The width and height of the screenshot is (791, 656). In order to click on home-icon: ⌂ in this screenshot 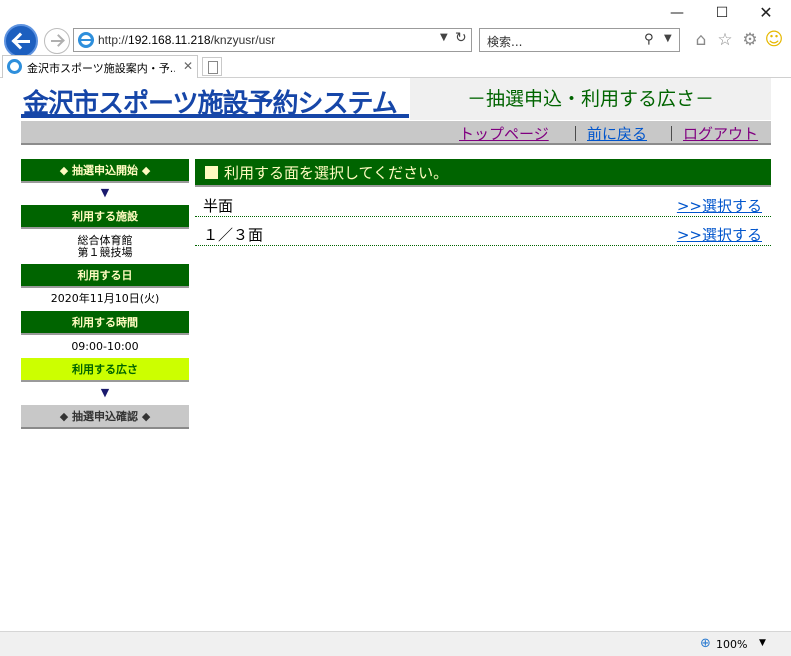, I will do `click(701, 40)`.